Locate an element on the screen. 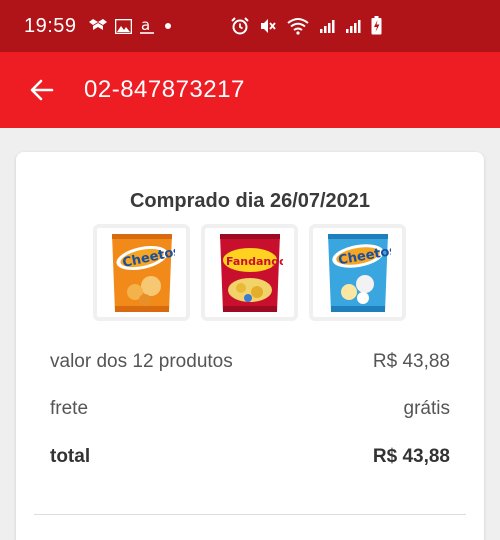 This screenshot has width=500, height=540. gallery-icon is located at coordinates (123, 26).